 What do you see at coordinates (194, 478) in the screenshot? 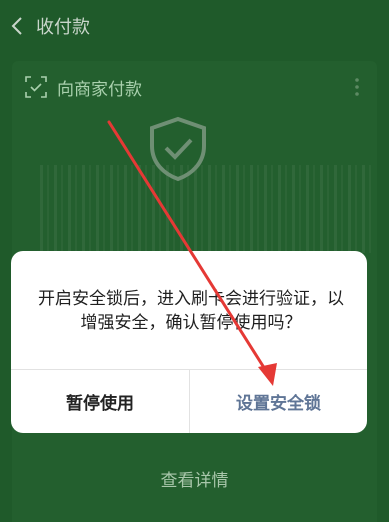
I see `view-details-link: 查看详情` at bounding box center [194, 478].